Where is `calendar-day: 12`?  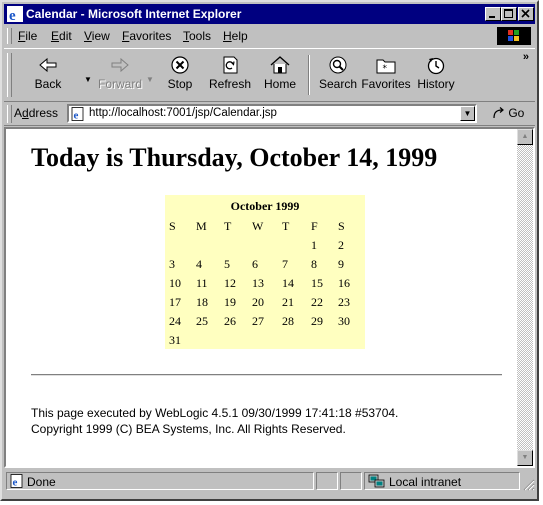
calendar-day: 12 is located at coordinates (230, 283).